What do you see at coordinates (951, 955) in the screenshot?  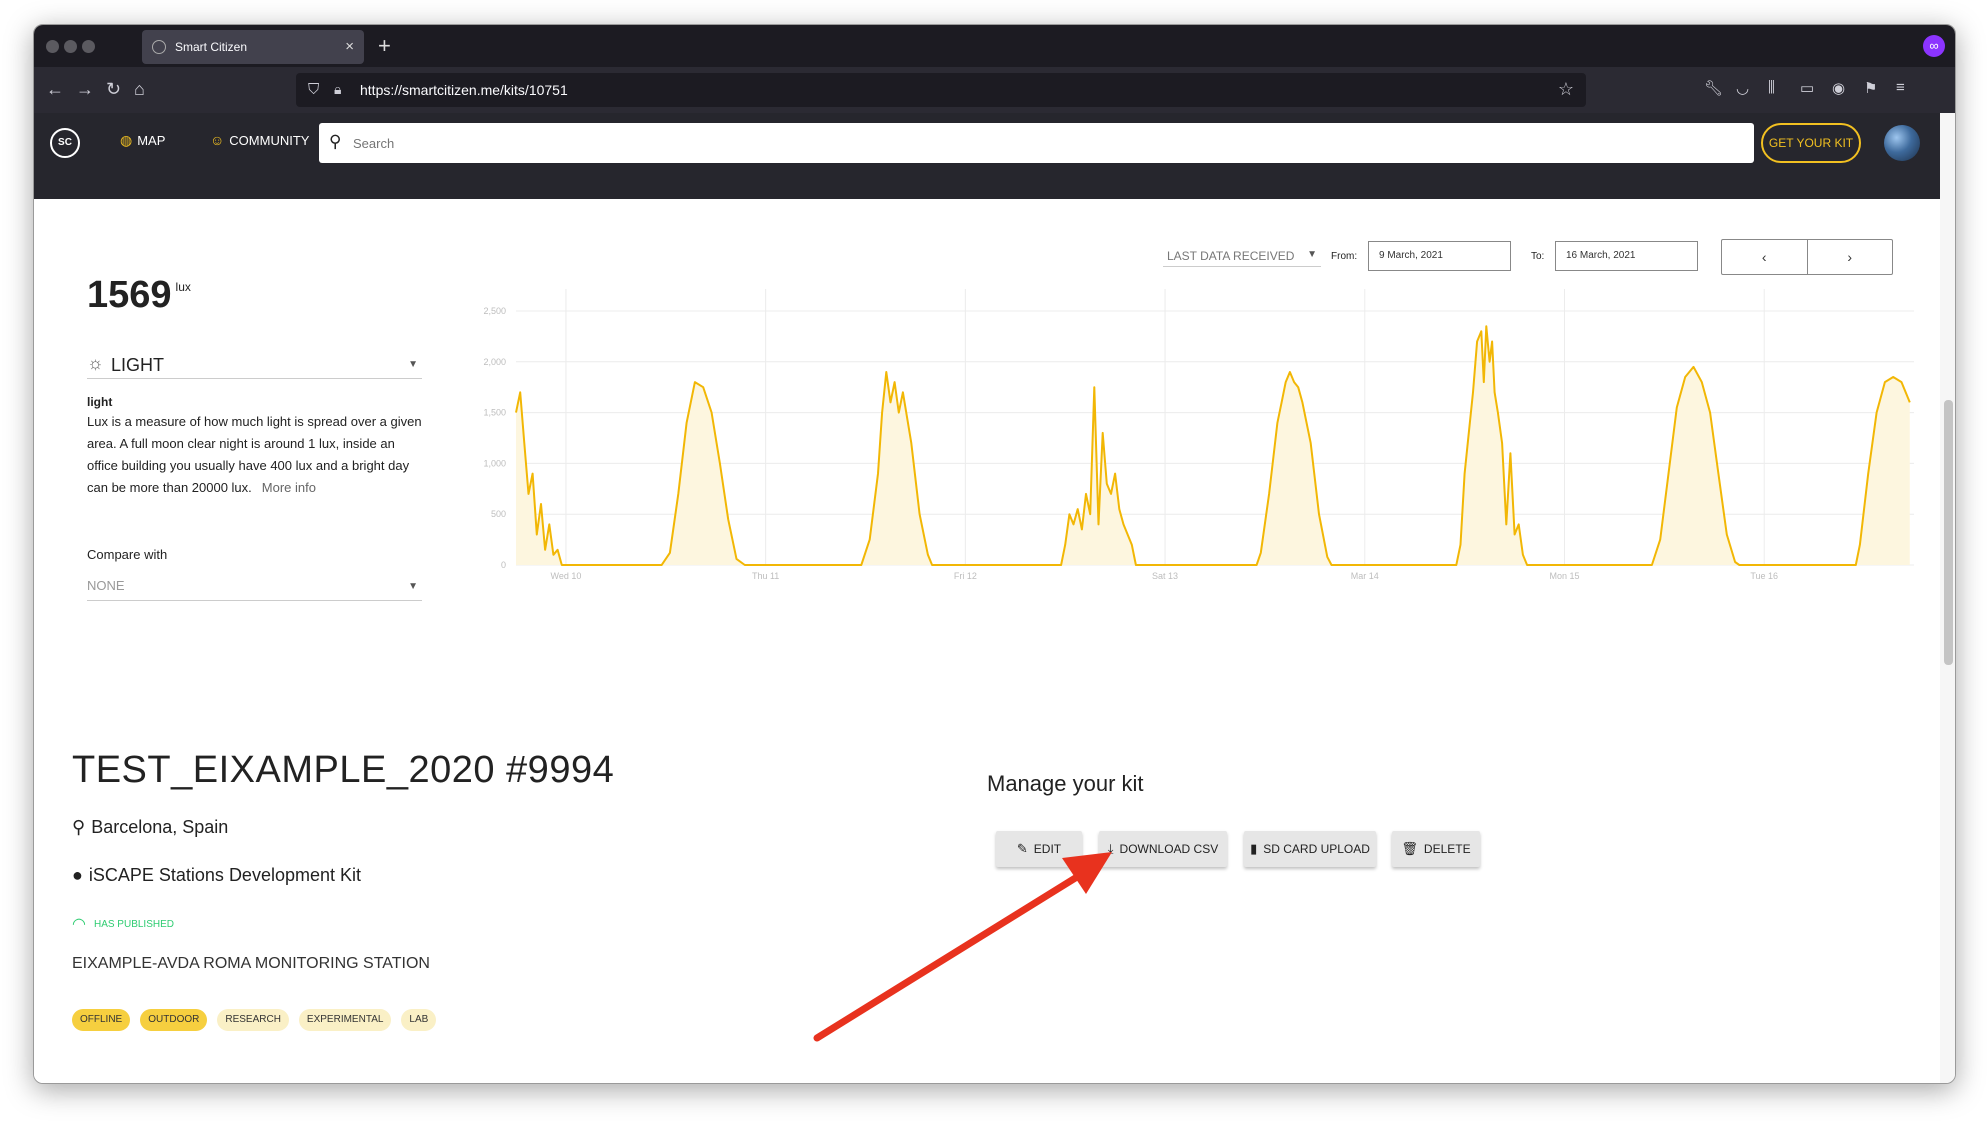 I see `arrow-shaft` at bounding box center [951, 955].